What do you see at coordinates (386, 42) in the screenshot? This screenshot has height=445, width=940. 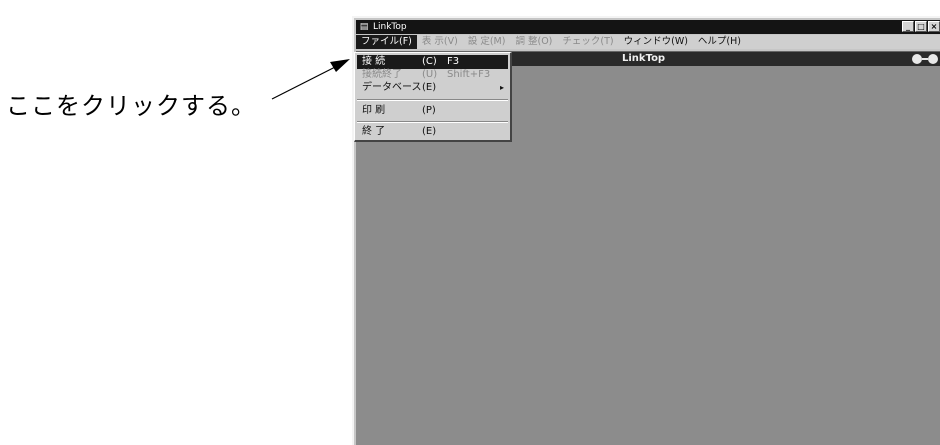 I see `menu-file: ファイル(F)` at bounding box center [386, 42].